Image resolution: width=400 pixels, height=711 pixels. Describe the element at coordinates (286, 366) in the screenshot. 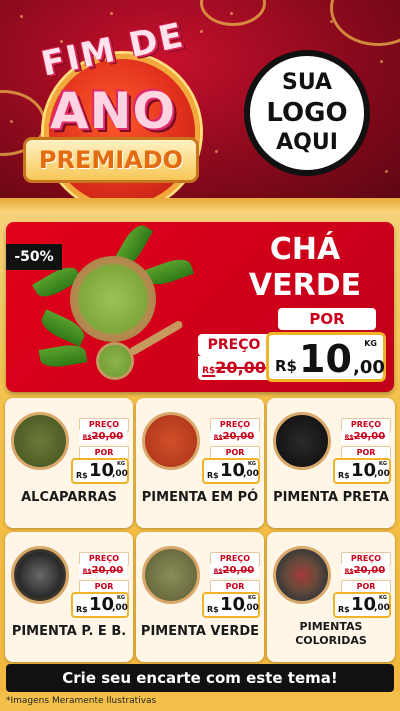

I see `hero-new-currency: R$` at that location.